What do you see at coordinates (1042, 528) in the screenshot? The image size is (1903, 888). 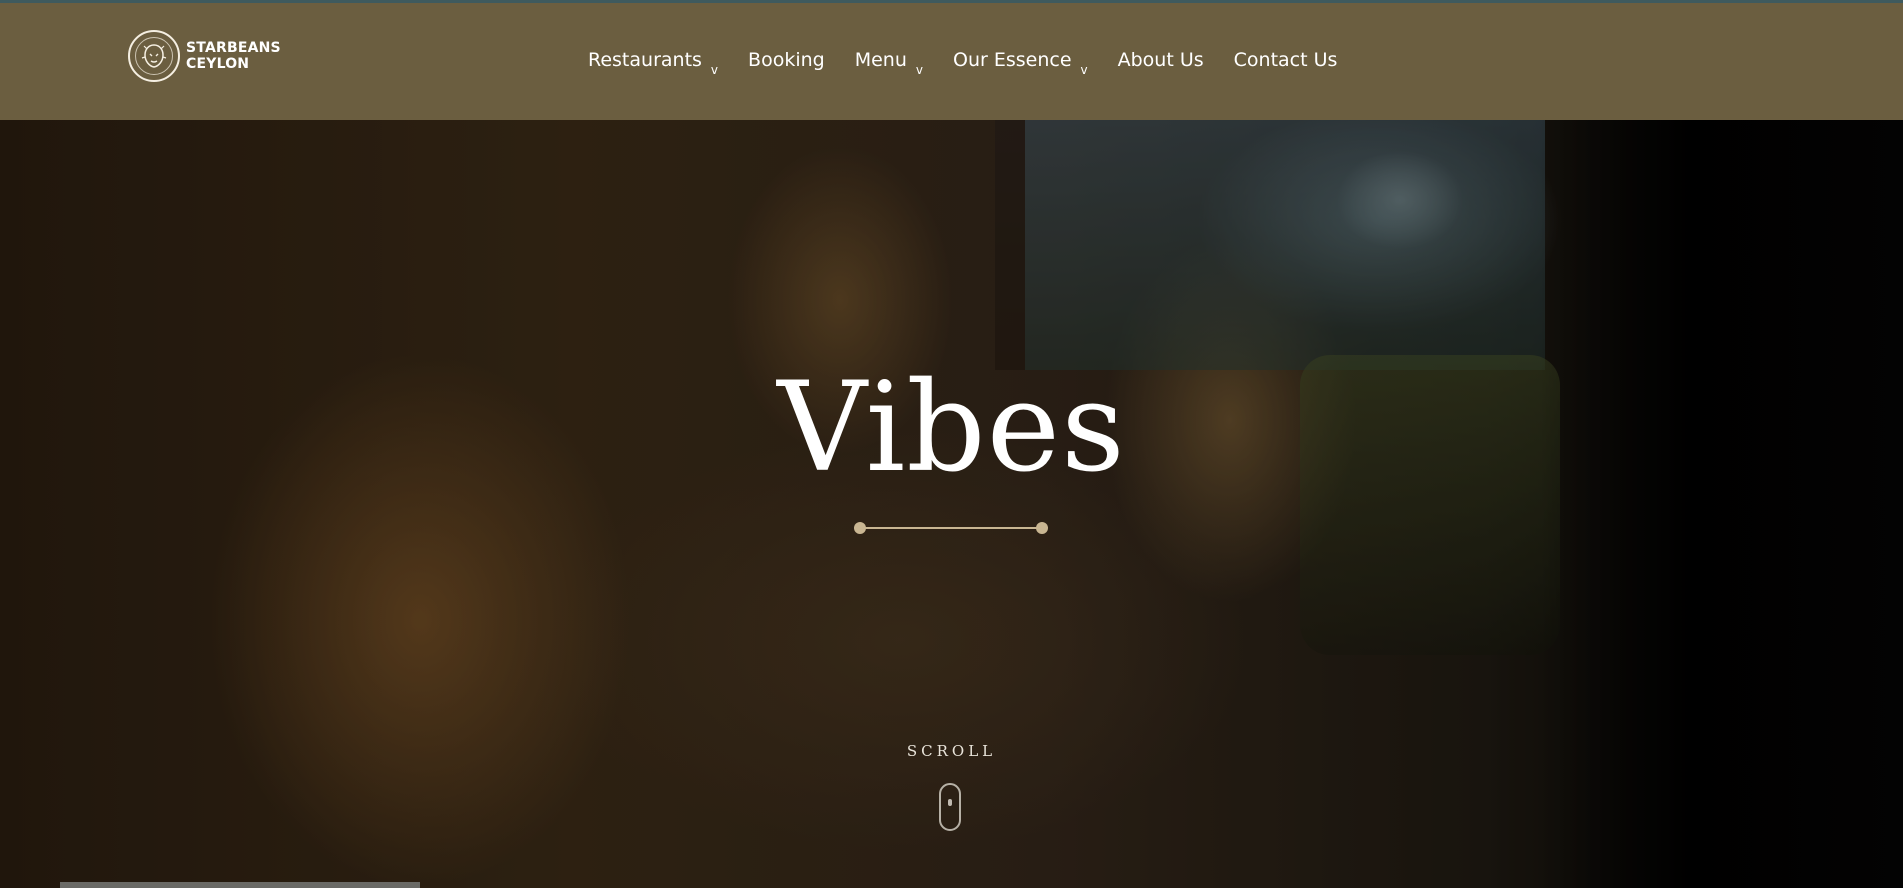 I see `divider-dot-right` at bounding box center [1042, 528].